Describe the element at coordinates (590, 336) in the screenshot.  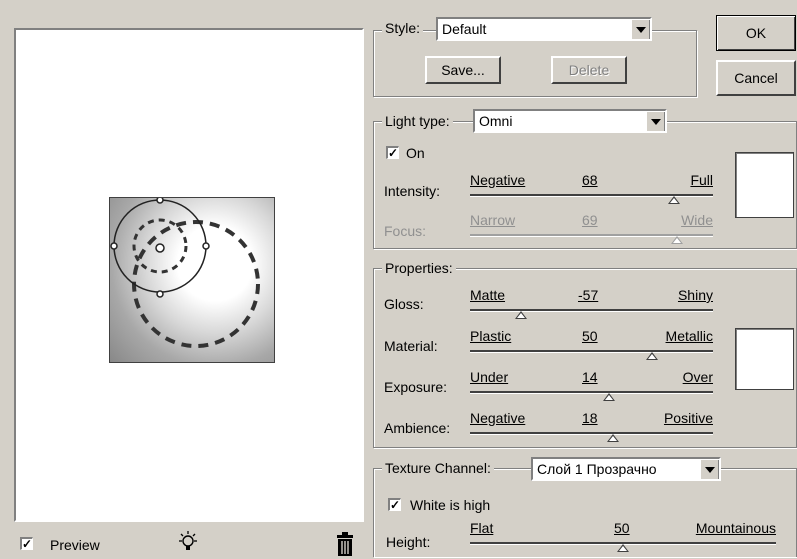
I see `material-value: 50` at that location.